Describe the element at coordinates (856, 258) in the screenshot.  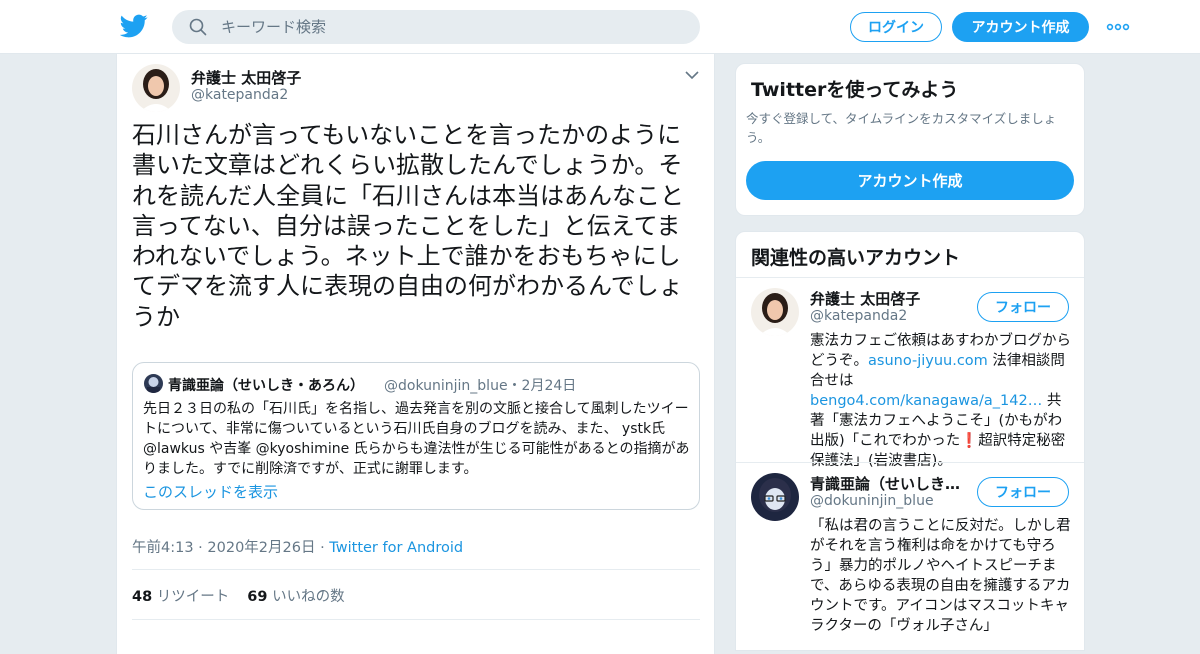
I see `related-title: 関連性の高いアカウント` at that location.